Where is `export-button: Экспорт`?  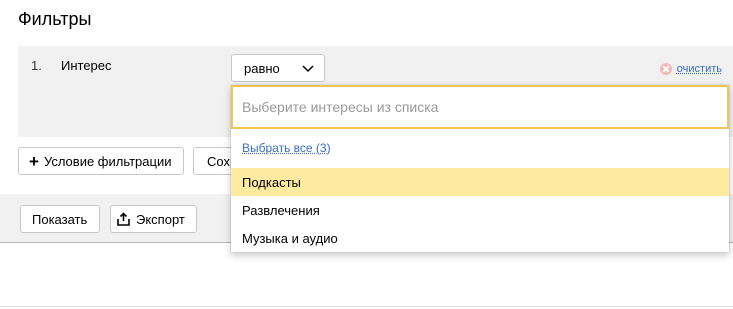 export-button: Экспорт is located at coordinates (153, 219).